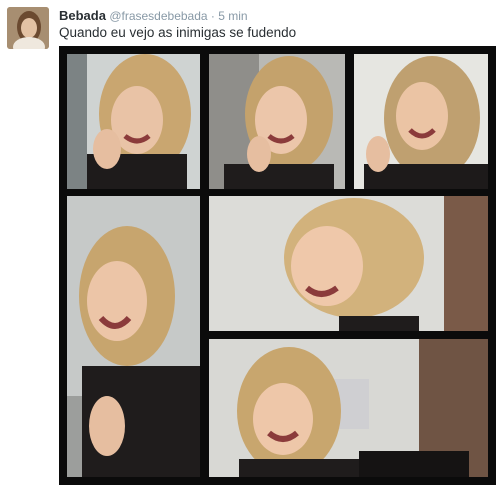  What do you see at coordinates (158, 16) in the screenshot?
I see `user-handle: @frasesdebebada` at bounding box center [158, 16].